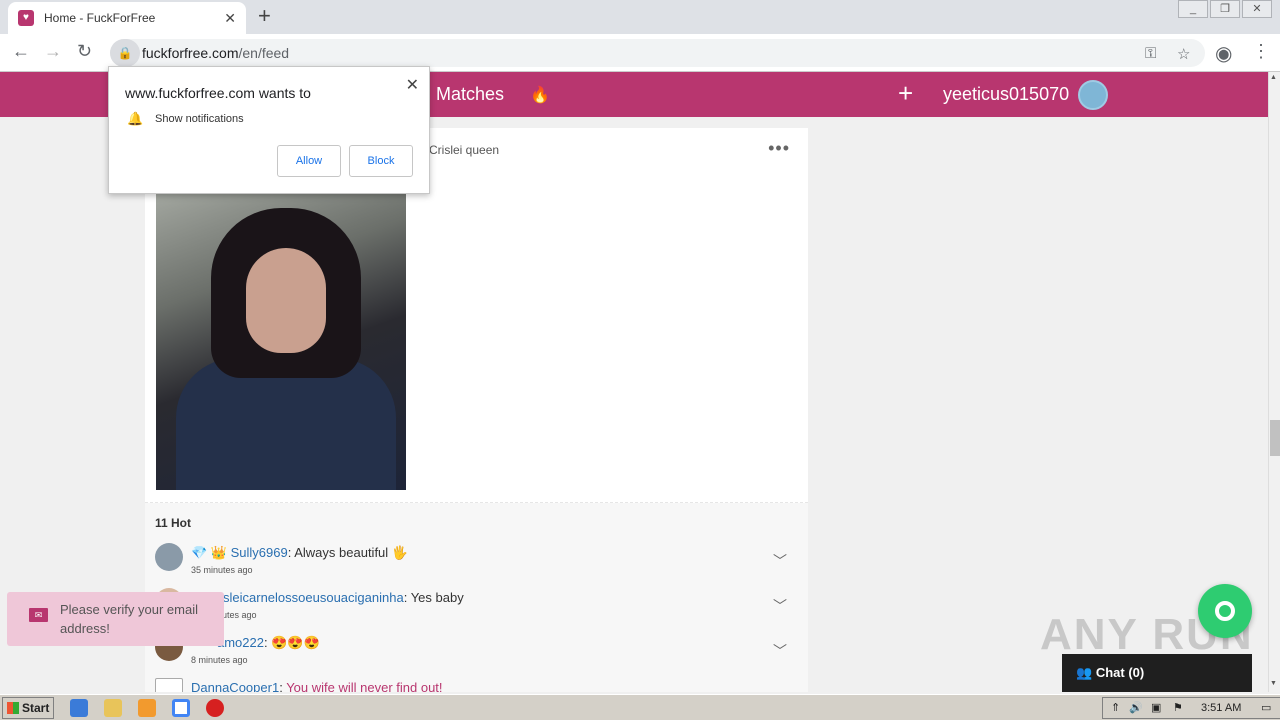 The height and width of the screenshot is (720, 1280). I want to click on close-icon: ✕, so click(412, 85).